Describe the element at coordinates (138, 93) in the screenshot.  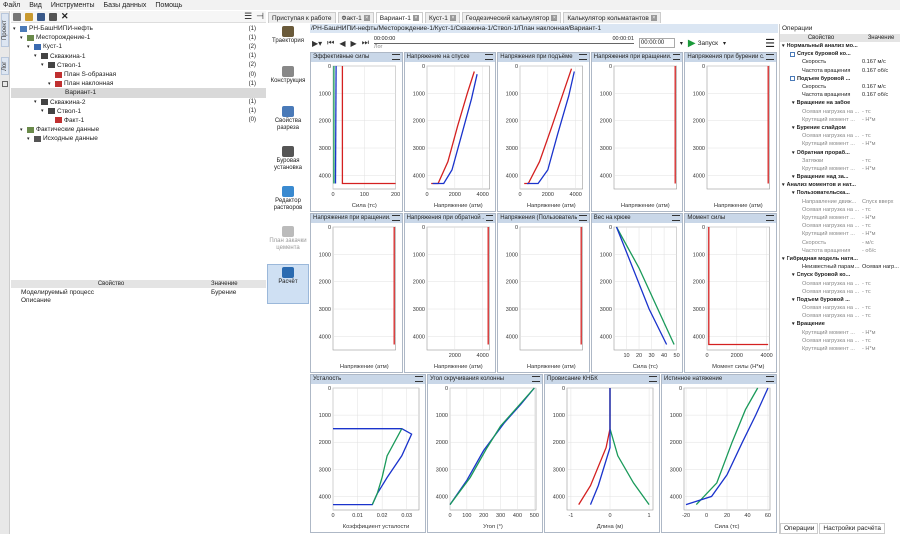
I see `tree-item: Вариант-1` at that location.